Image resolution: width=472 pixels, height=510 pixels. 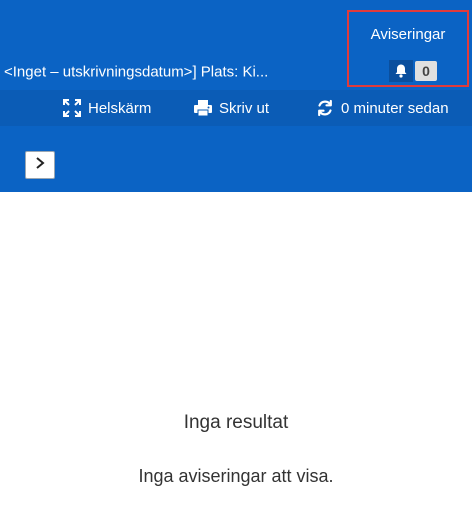 What do you see at coordinates (426, 71) in the screenshot?
I see `notifications-count-badge: 0` at bounding box center [426, 71].